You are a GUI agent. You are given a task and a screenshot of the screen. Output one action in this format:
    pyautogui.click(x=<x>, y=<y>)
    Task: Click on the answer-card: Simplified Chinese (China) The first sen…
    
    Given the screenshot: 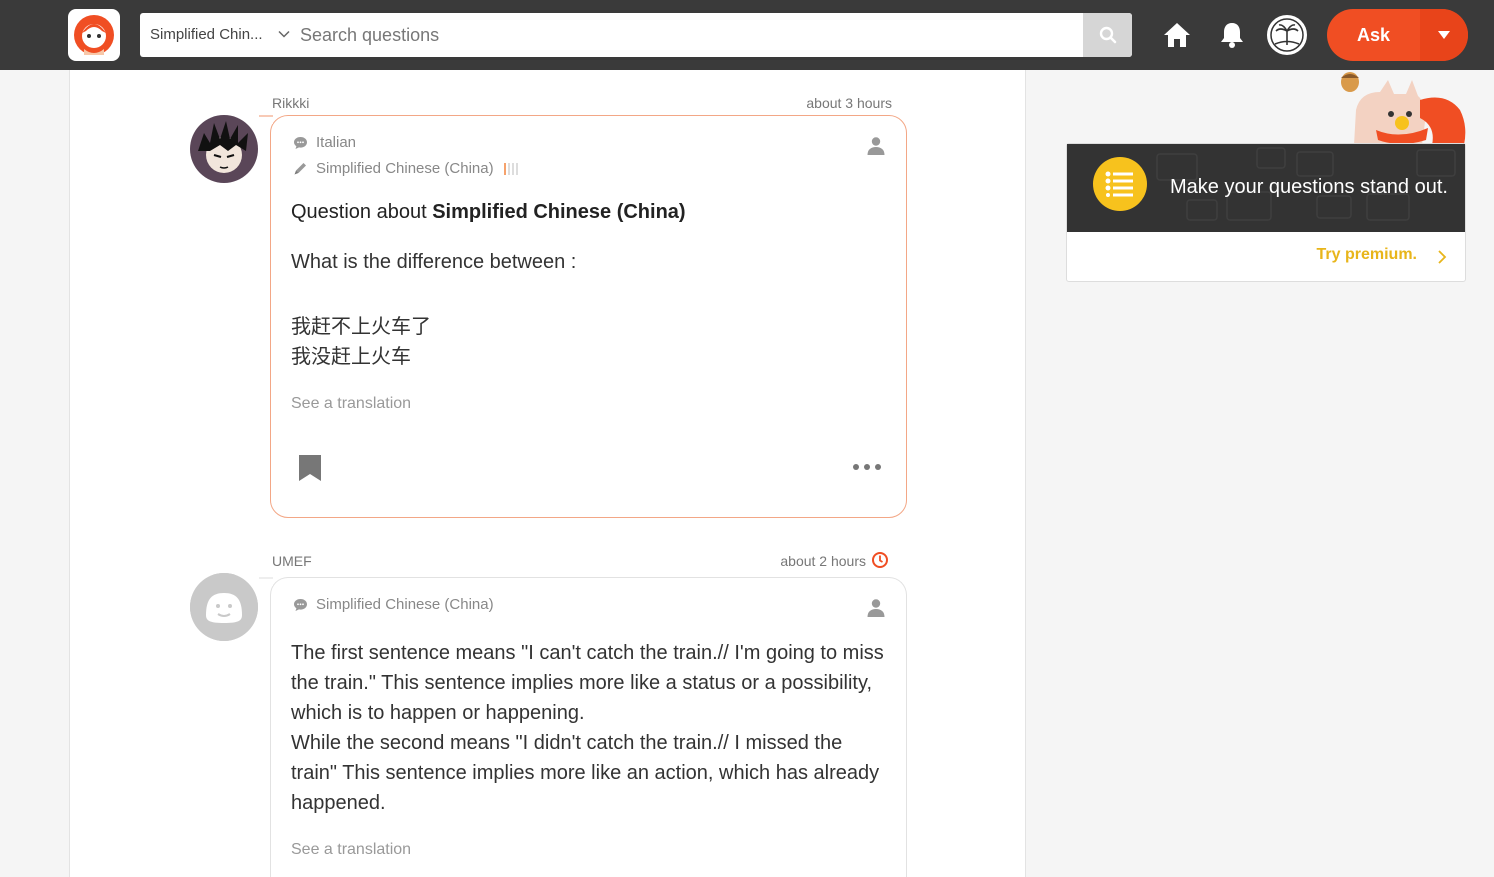 What is the action you would take?
    pyautogui.click(x=583, y=727)
    